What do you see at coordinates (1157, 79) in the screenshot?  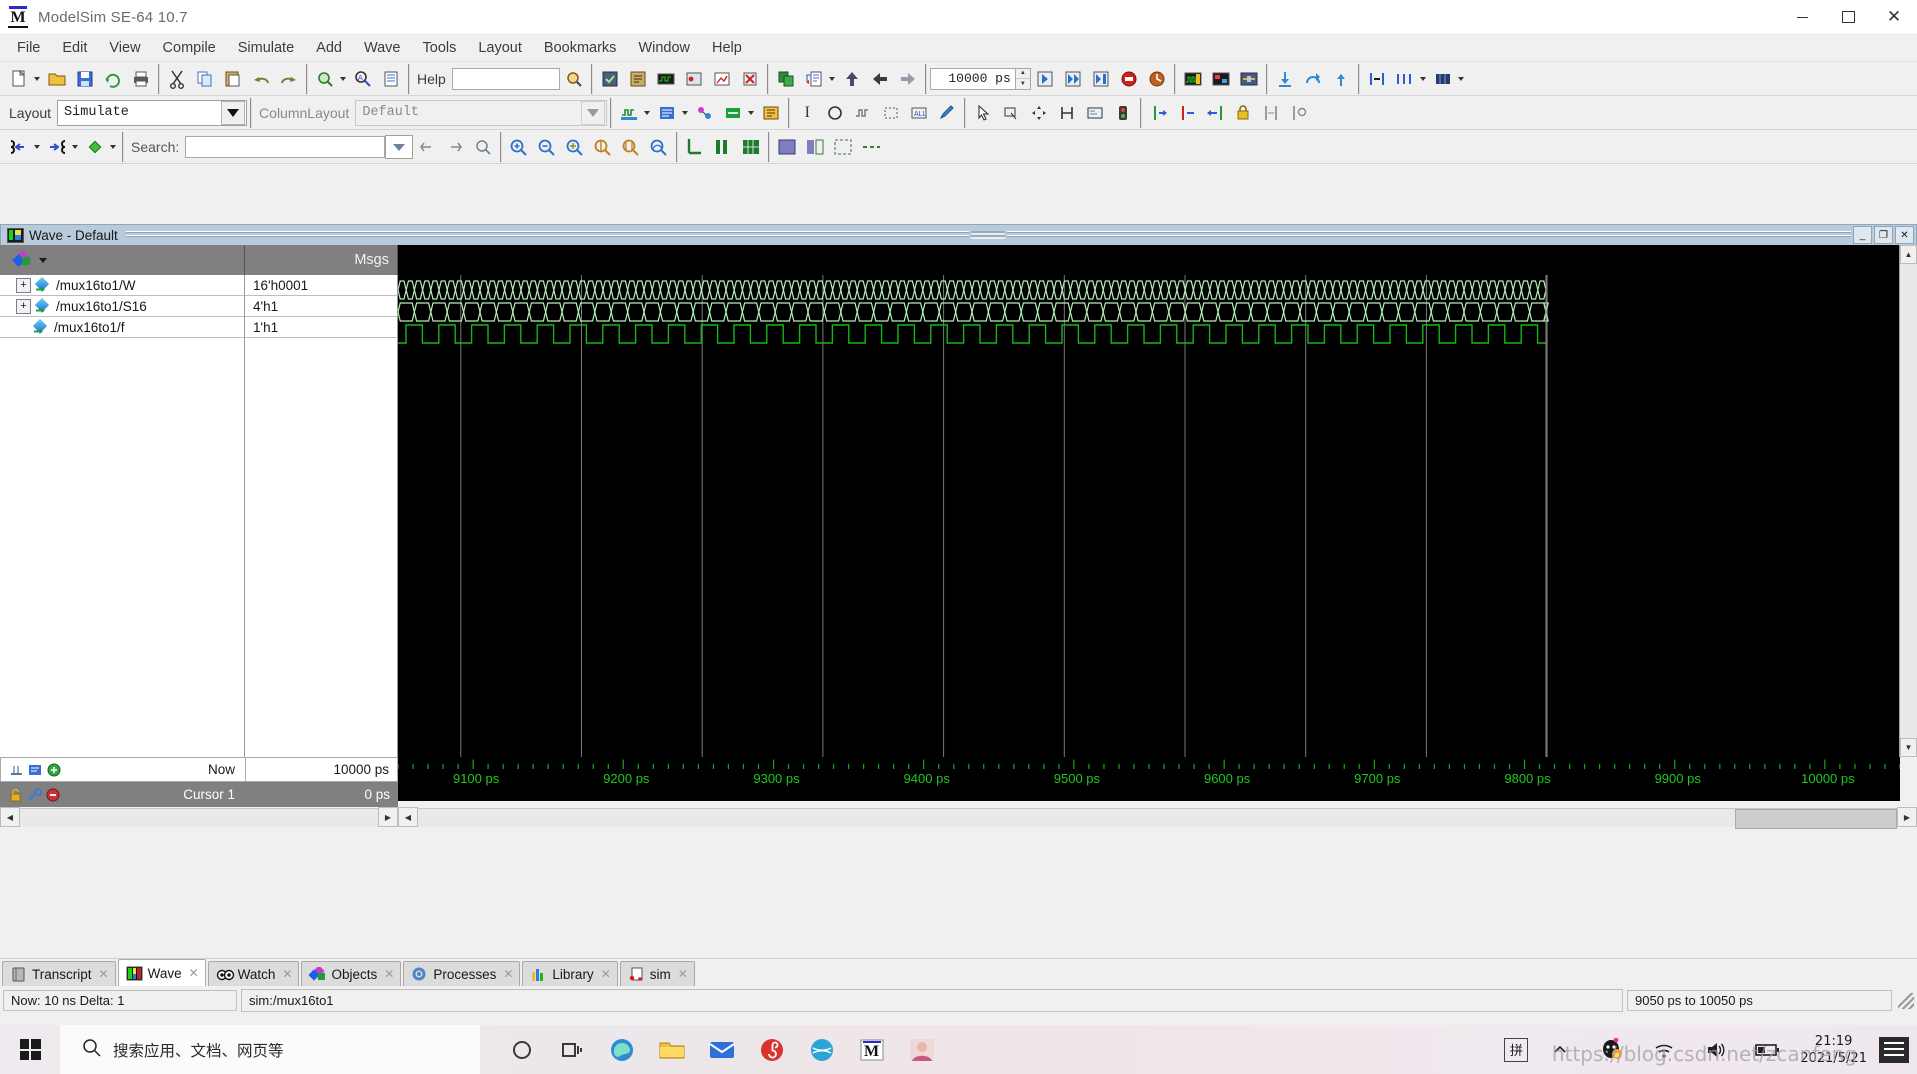 I see `restart-icon` at bounding box center [1157, 79].